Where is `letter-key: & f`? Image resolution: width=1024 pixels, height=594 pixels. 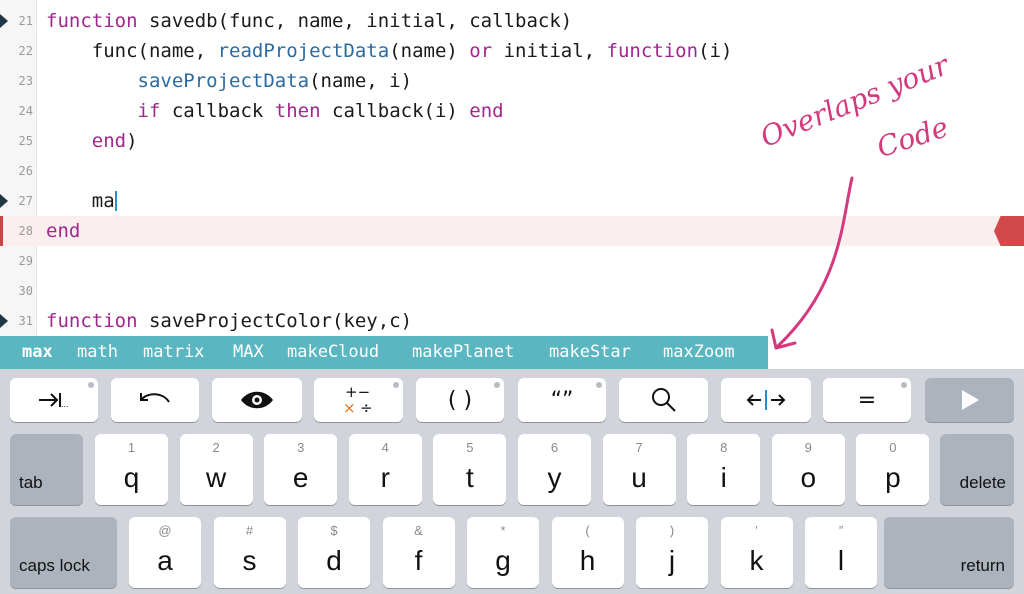
letter-key: & f is located at coordinates (418, 552).